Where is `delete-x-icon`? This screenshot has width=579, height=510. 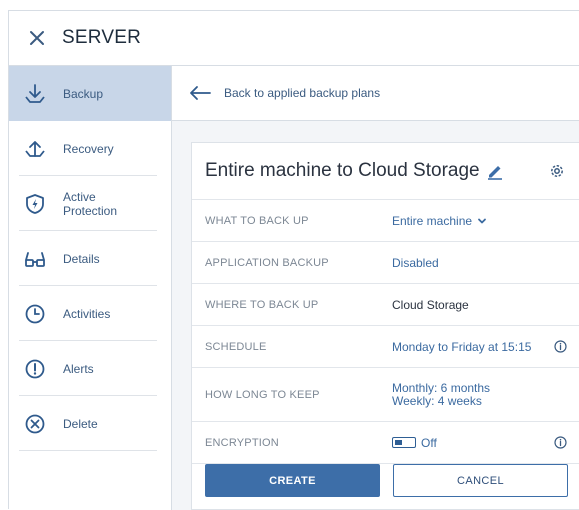
delete-x-icon is located at coordinates (35, 424).